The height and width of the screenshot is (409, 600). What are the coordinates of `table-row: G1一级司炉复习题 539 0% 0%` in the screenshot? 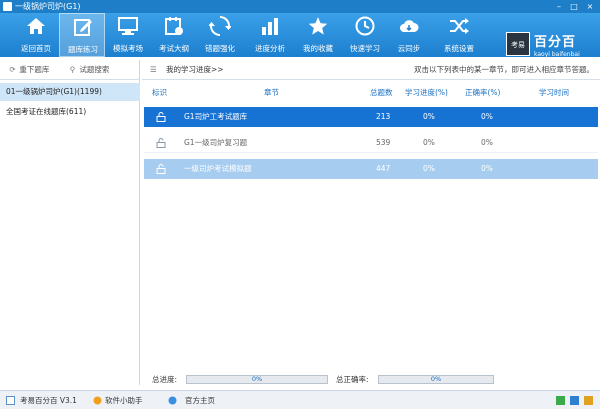 It's located at (371, 143).